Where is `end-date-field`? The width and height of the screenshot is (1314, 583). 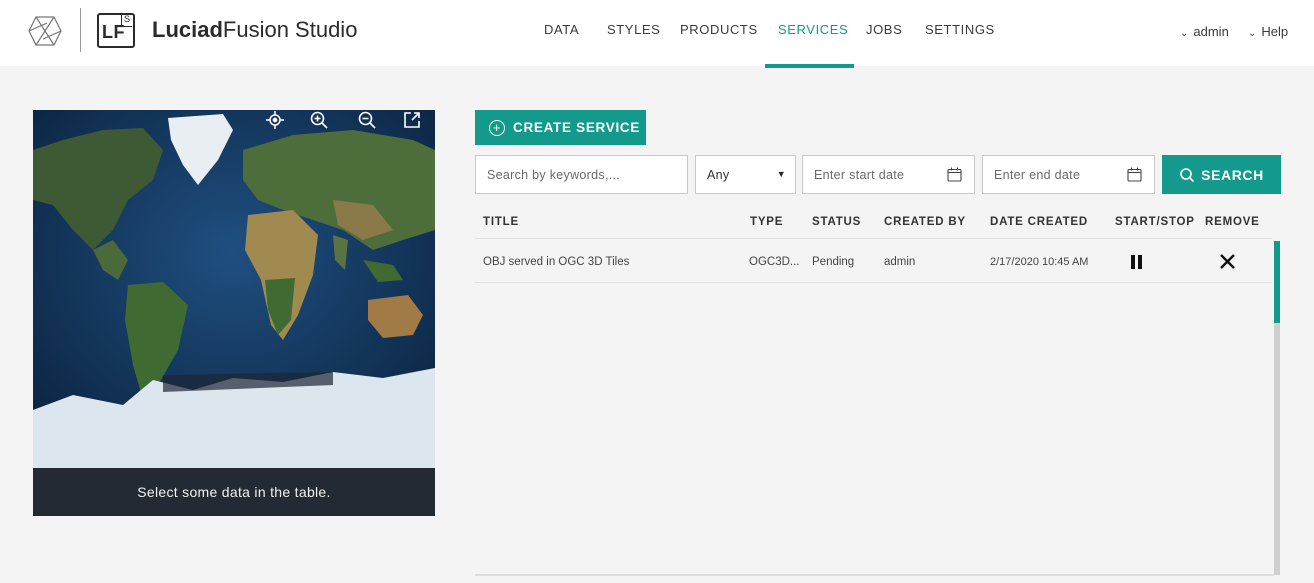
end-date-field is located at coordinates (1068, 174).